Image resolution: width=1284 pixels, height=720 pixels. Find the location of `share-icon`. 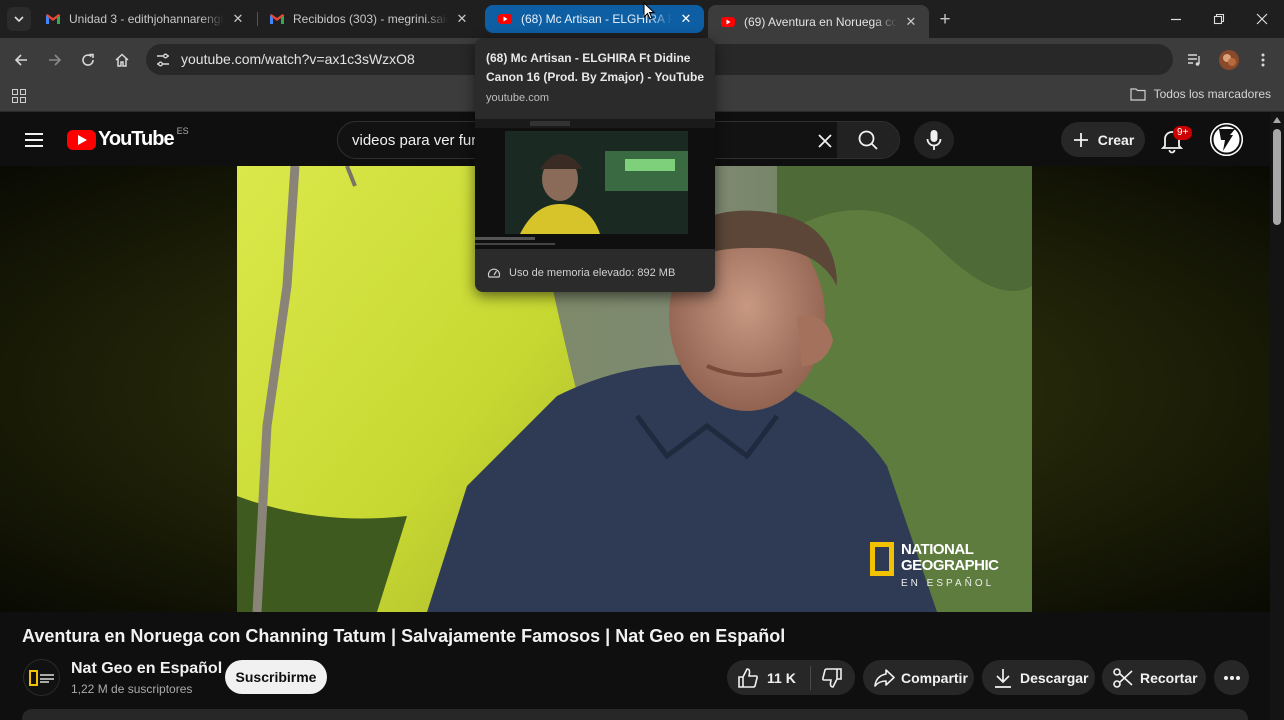

share-icon is located at coordinates (884, 677).